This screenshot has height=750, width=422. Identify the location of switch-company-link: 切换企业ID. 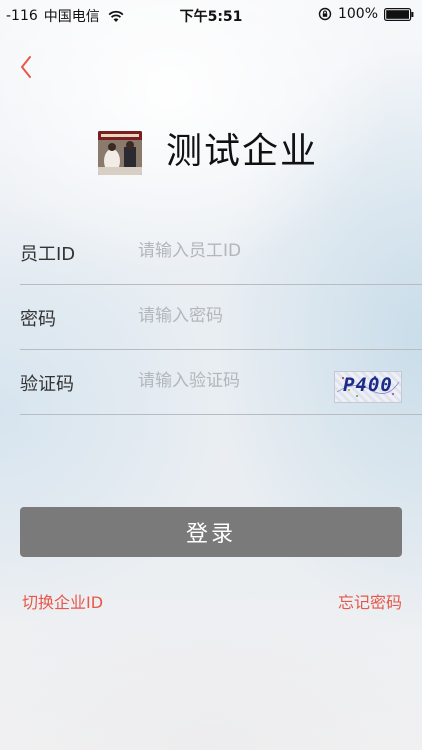
(62, 601).